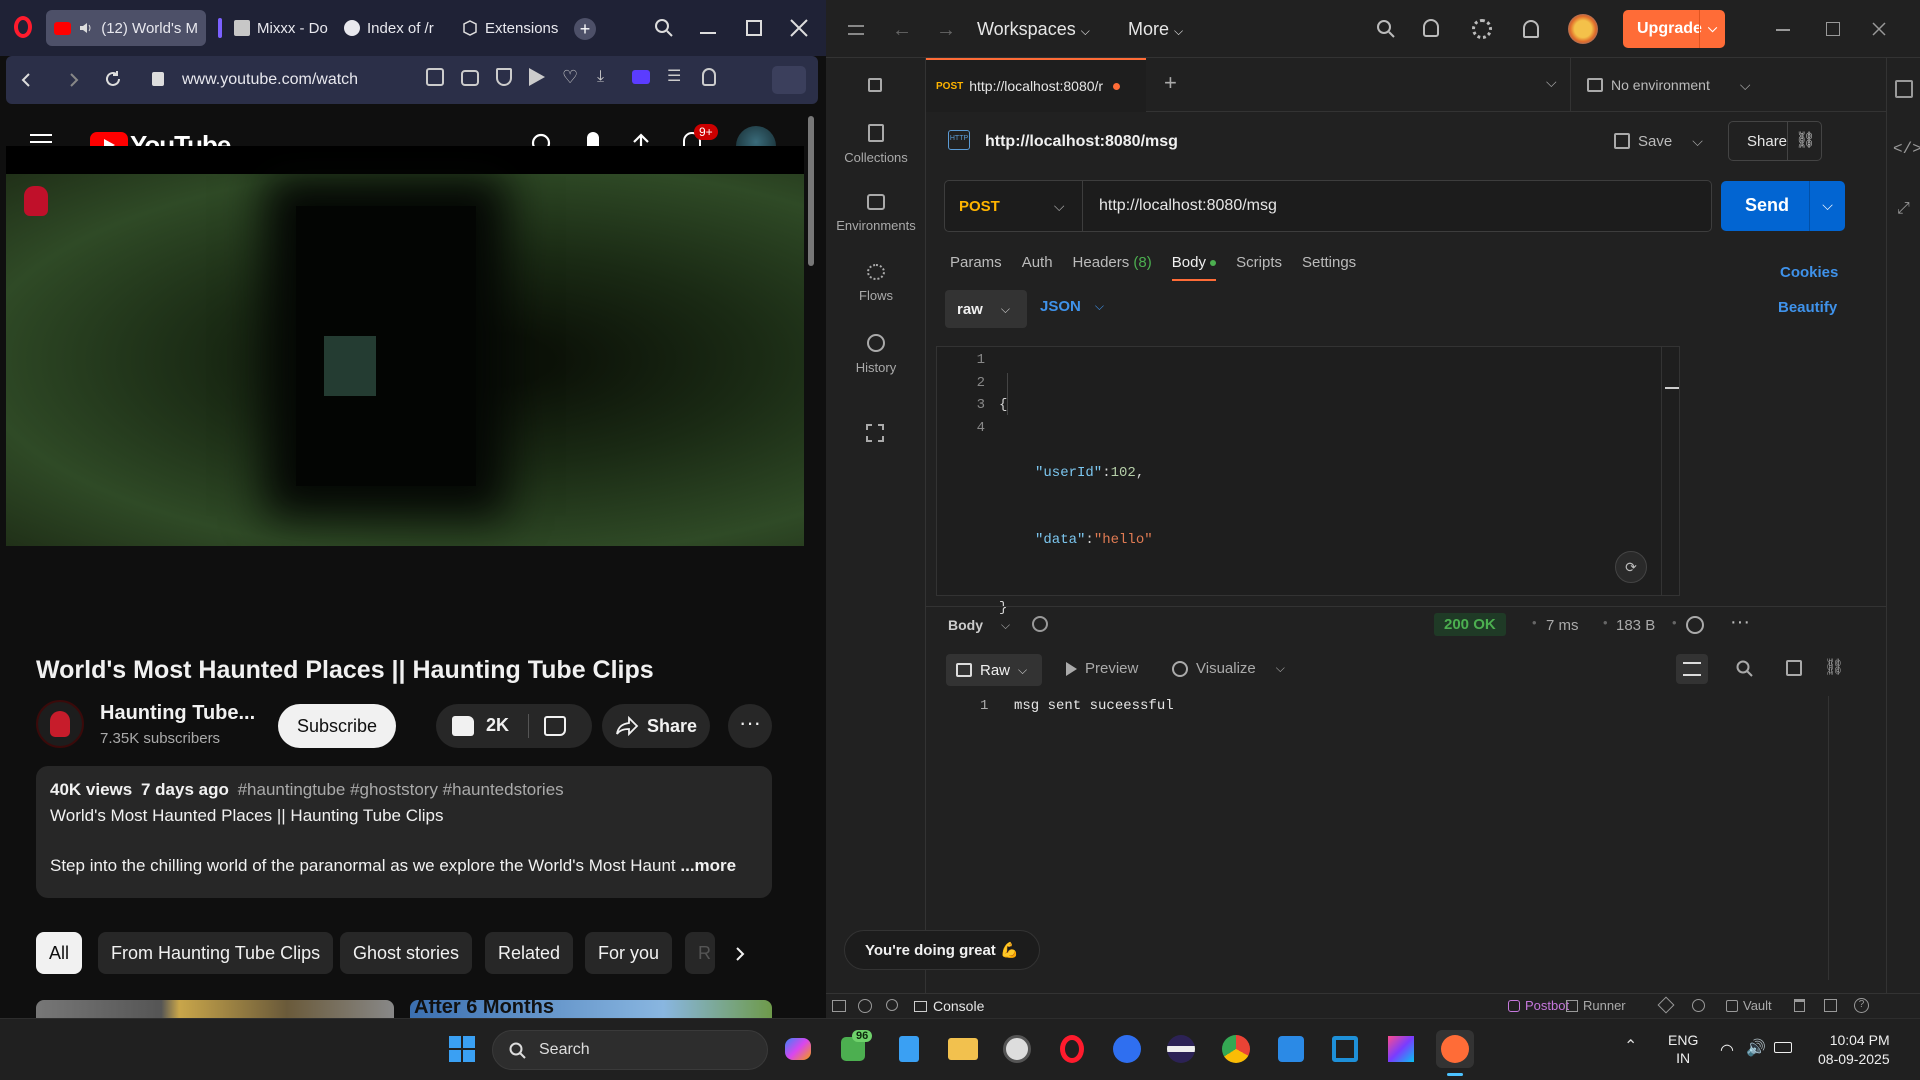 Image resolution: width=1920 pixels, height=1080 pixels. Describe the element at coordinates (949, 1006) in the screenshot. I see `console-button: Console` at that location.